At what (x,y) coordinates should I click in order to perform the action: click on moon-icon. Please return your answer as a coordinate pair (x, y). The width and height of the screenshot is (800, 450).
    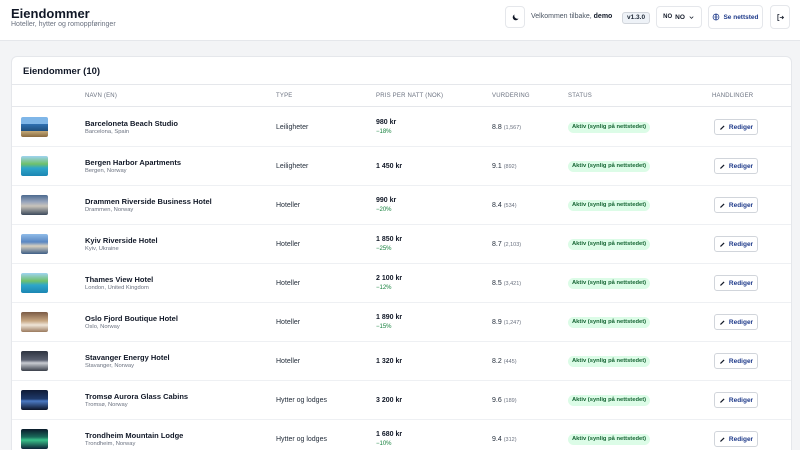
    Looking at the image, I should click on (515, 17).